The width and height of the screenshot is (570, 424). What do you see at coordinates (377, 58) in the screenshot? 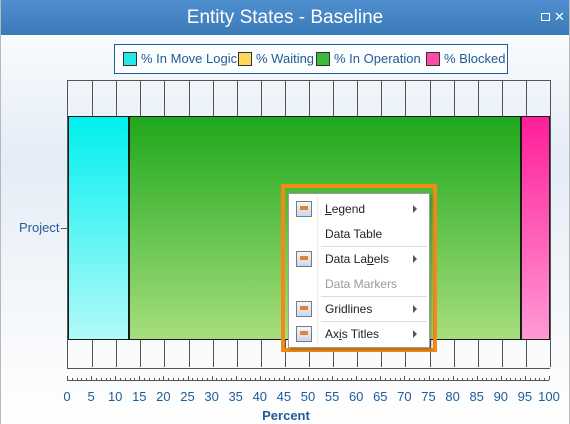
I see `legend-label: % In Operation` at bounding box center [377, 58].